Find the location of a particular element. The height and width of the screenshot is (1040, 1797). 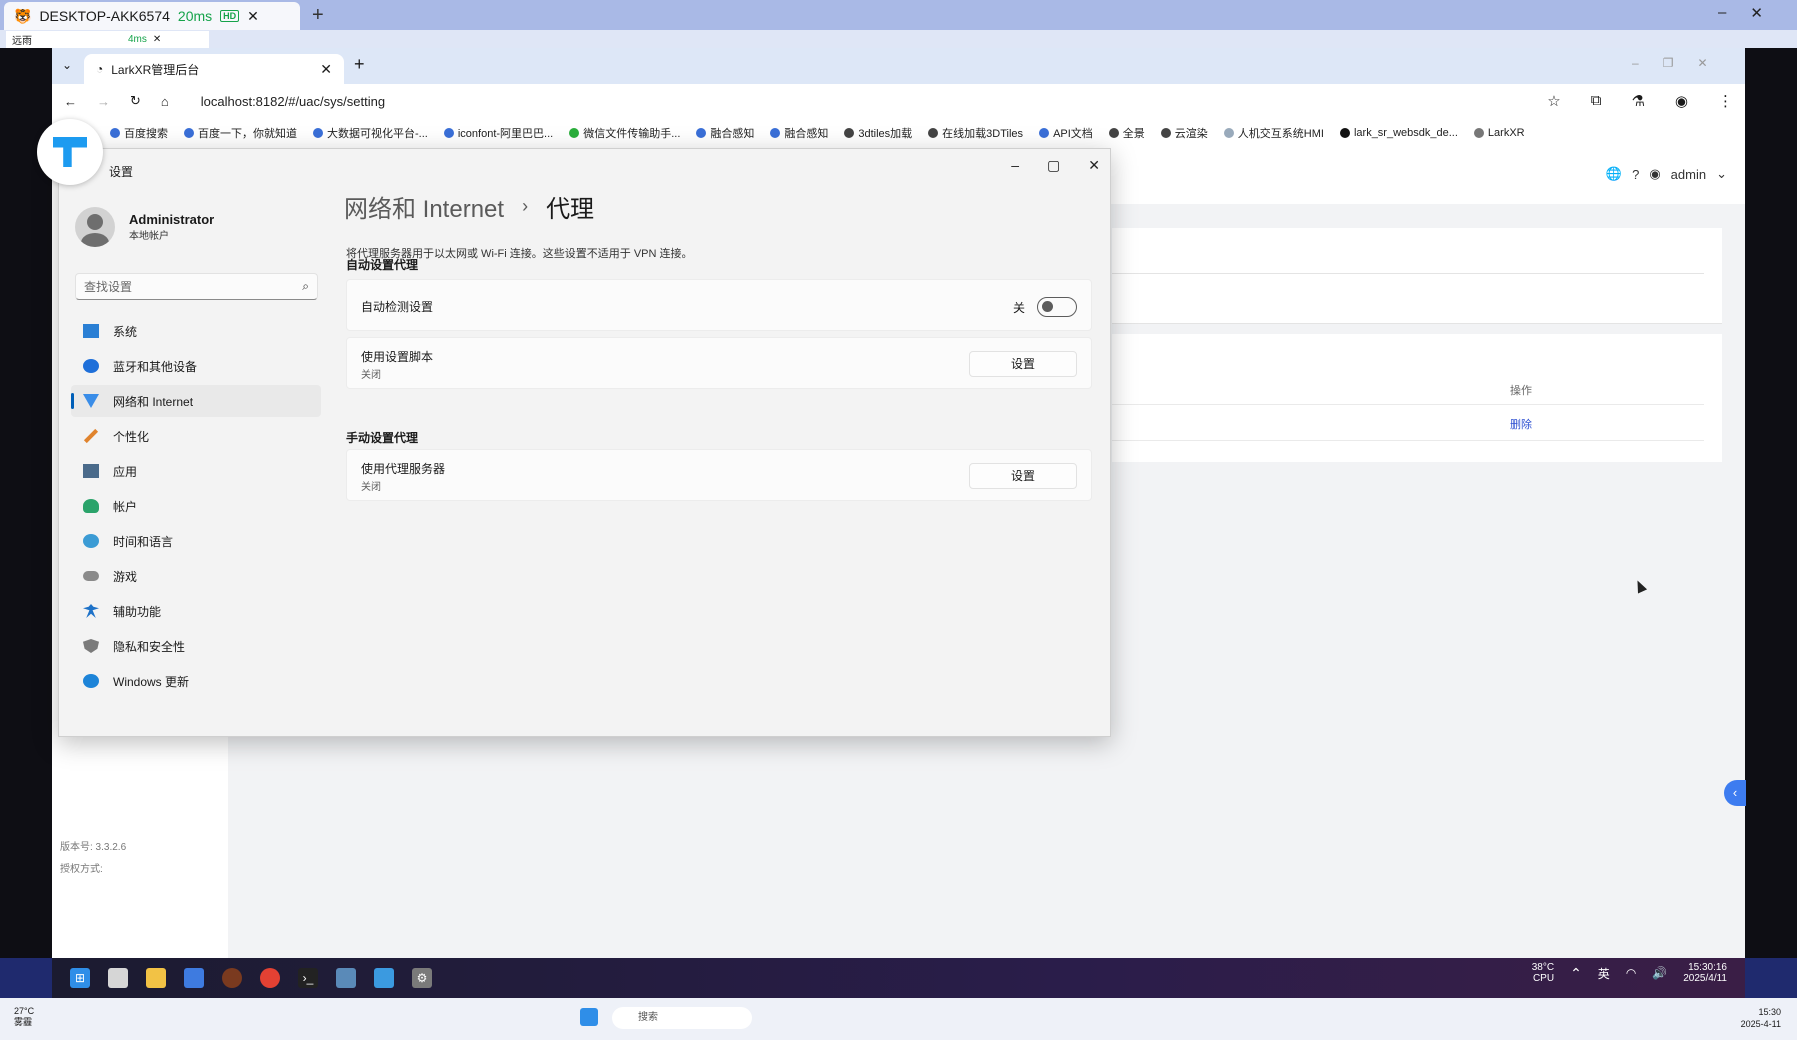

window-controls: – ✕ is located at coordinates (1740, 13).